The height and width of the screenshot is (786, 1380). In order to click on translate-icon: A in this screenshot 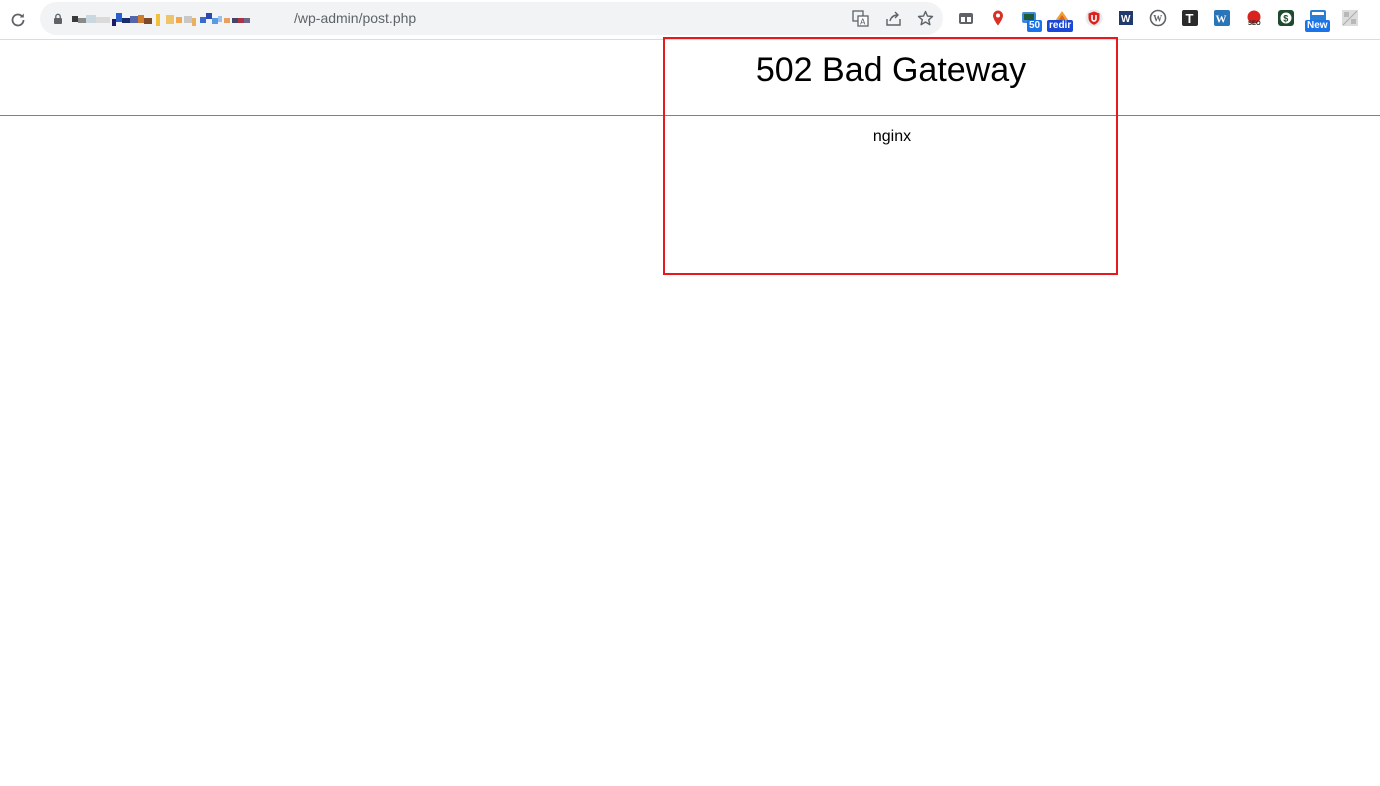, I will do `click(860, 18)`.